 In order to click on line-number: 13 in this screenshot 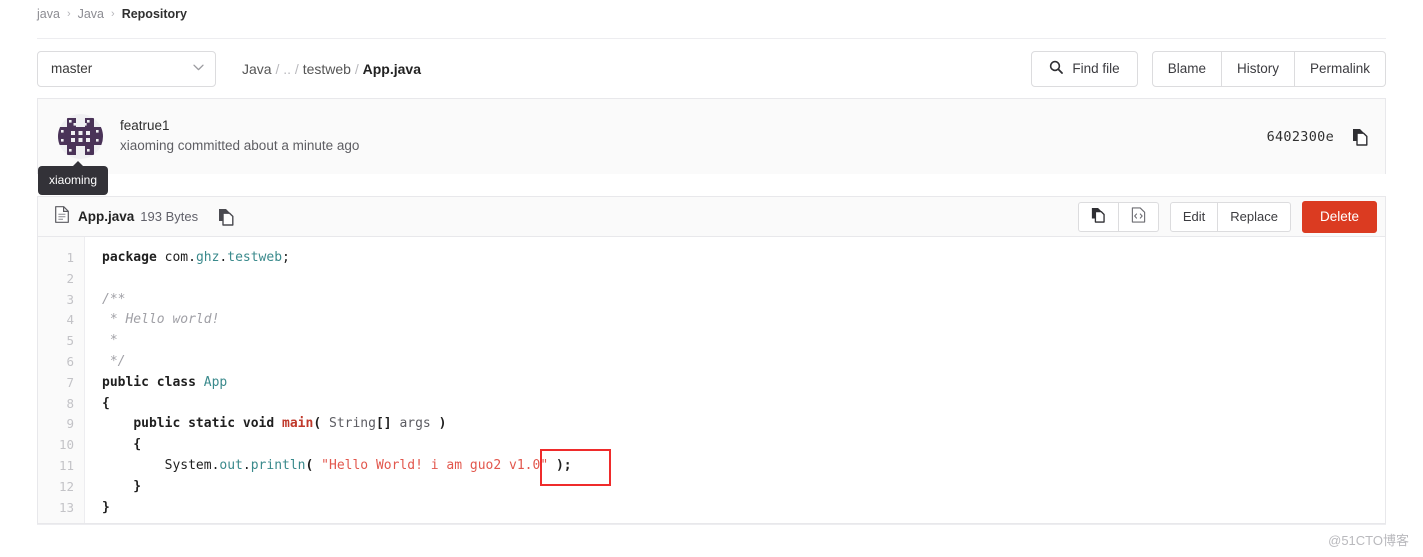, I will do `click(66, 507)`.